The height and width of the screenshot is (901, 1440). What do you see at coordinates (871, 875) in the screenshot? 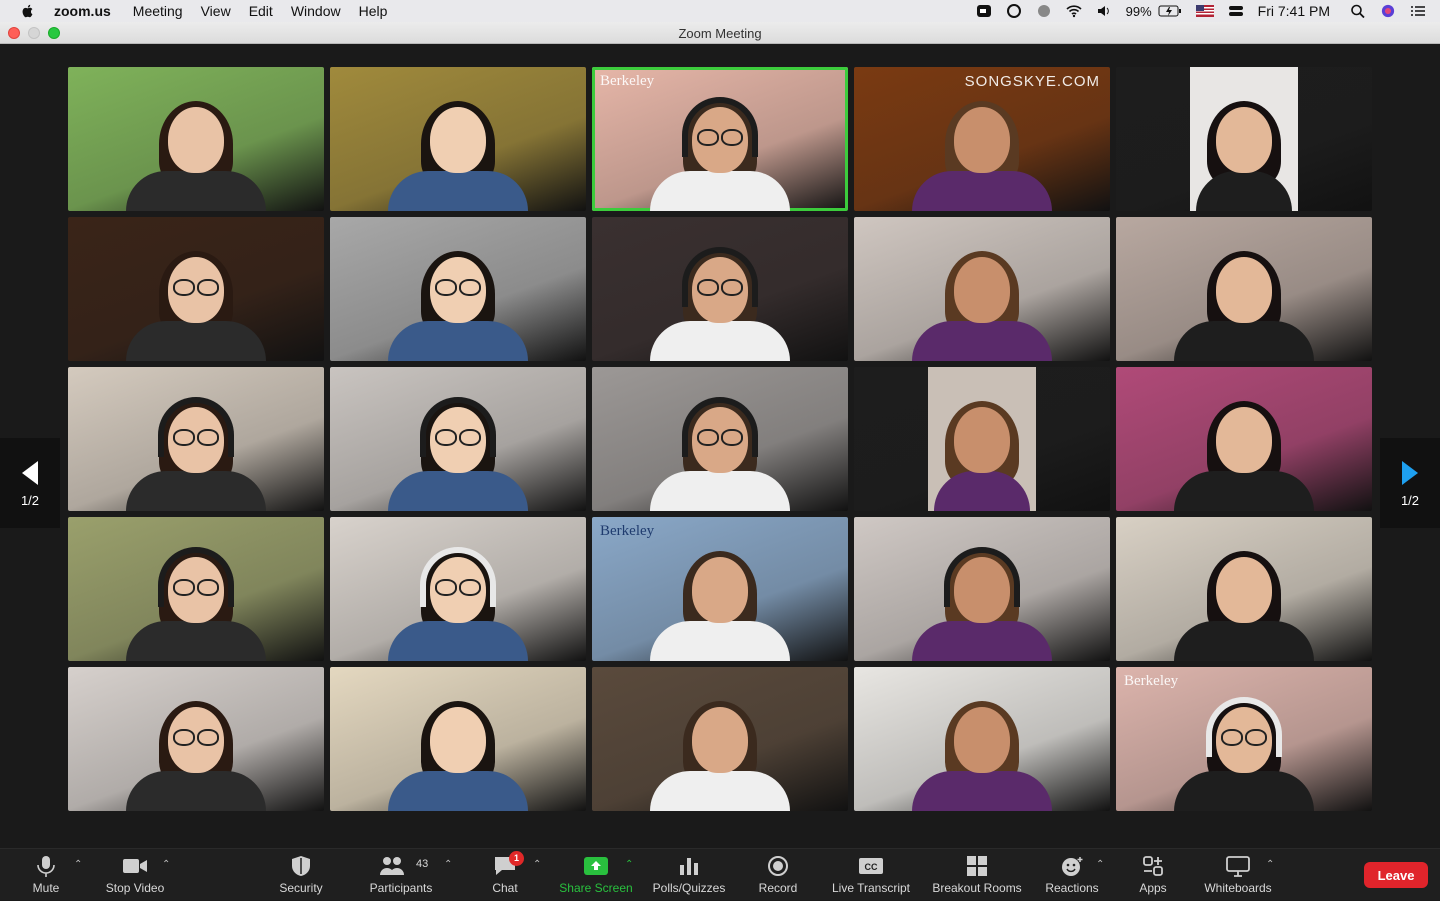
I see `live-transcript-button: CC Live Transcript` at bounding box center [871, 875].